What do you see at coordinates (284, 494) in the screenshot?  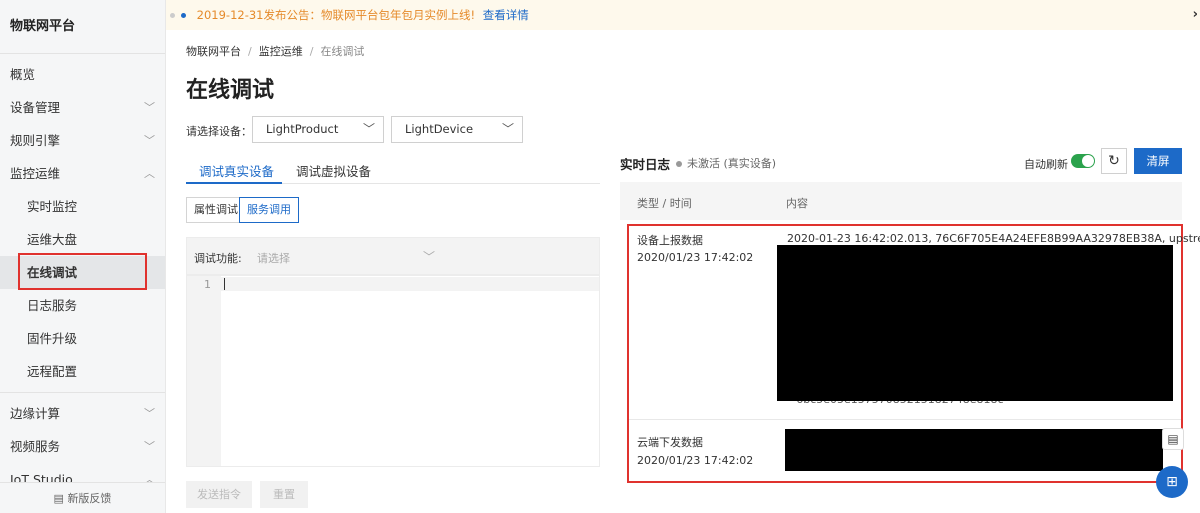 I see `reset-button: 重置` at bounding box center [284, 494].